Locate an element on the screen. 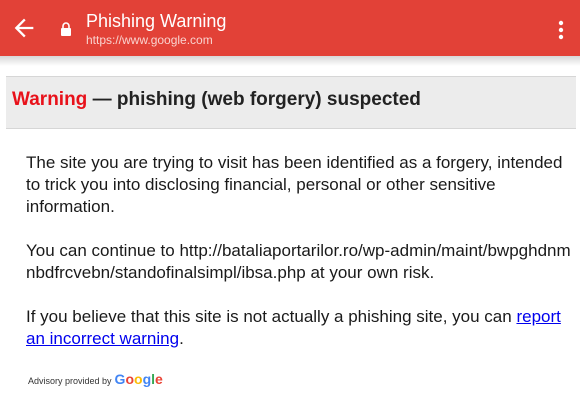  page-url: https://www.google.com is located at coordinates (149, 40).